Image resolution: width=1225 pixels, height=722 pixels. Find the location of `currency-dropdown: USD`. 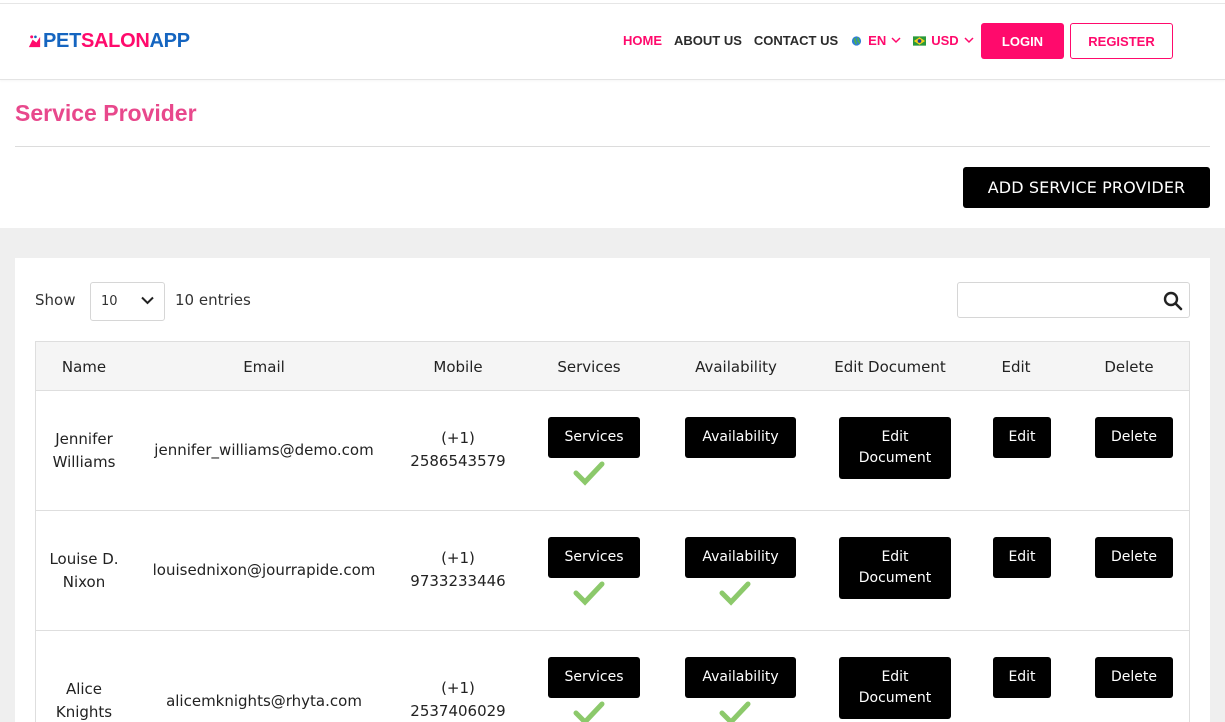

currency-dropdown: USD is located at coordinates (943, 40).